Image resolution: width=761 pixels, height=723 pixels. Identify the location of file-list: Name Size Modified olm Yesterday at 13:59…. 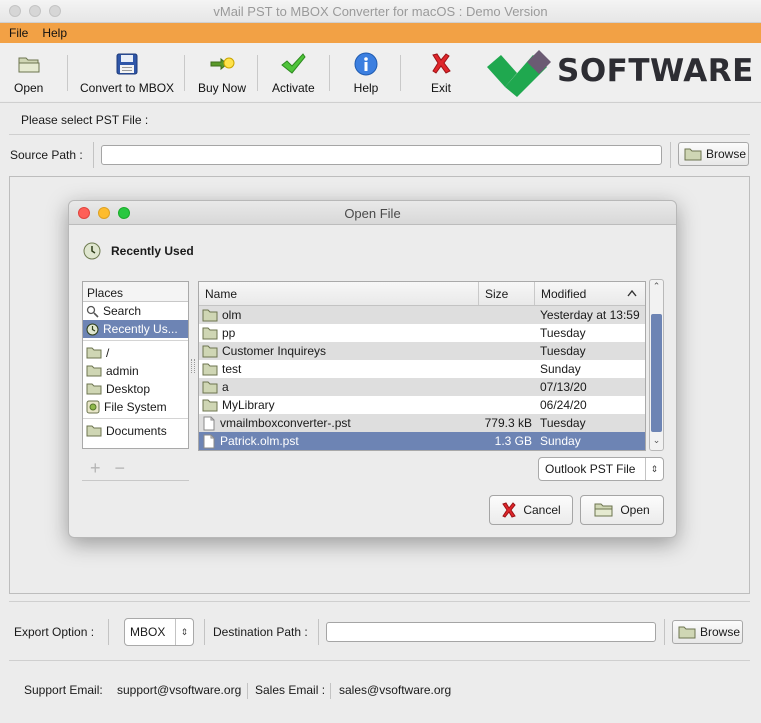
(422, 366).